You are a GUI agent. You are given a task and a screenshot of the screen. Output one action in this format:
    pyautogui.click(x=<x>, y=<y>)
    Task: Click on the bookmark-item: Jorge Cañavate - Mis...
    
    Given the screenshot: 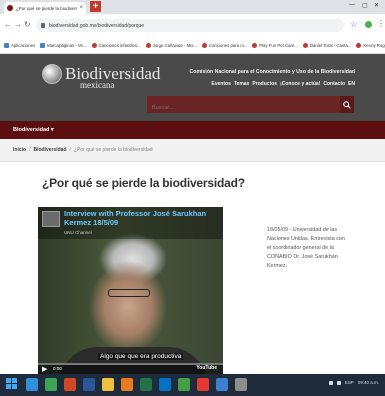 What is the action you would take?
    pyautogui.click(x=171, y=45)
    